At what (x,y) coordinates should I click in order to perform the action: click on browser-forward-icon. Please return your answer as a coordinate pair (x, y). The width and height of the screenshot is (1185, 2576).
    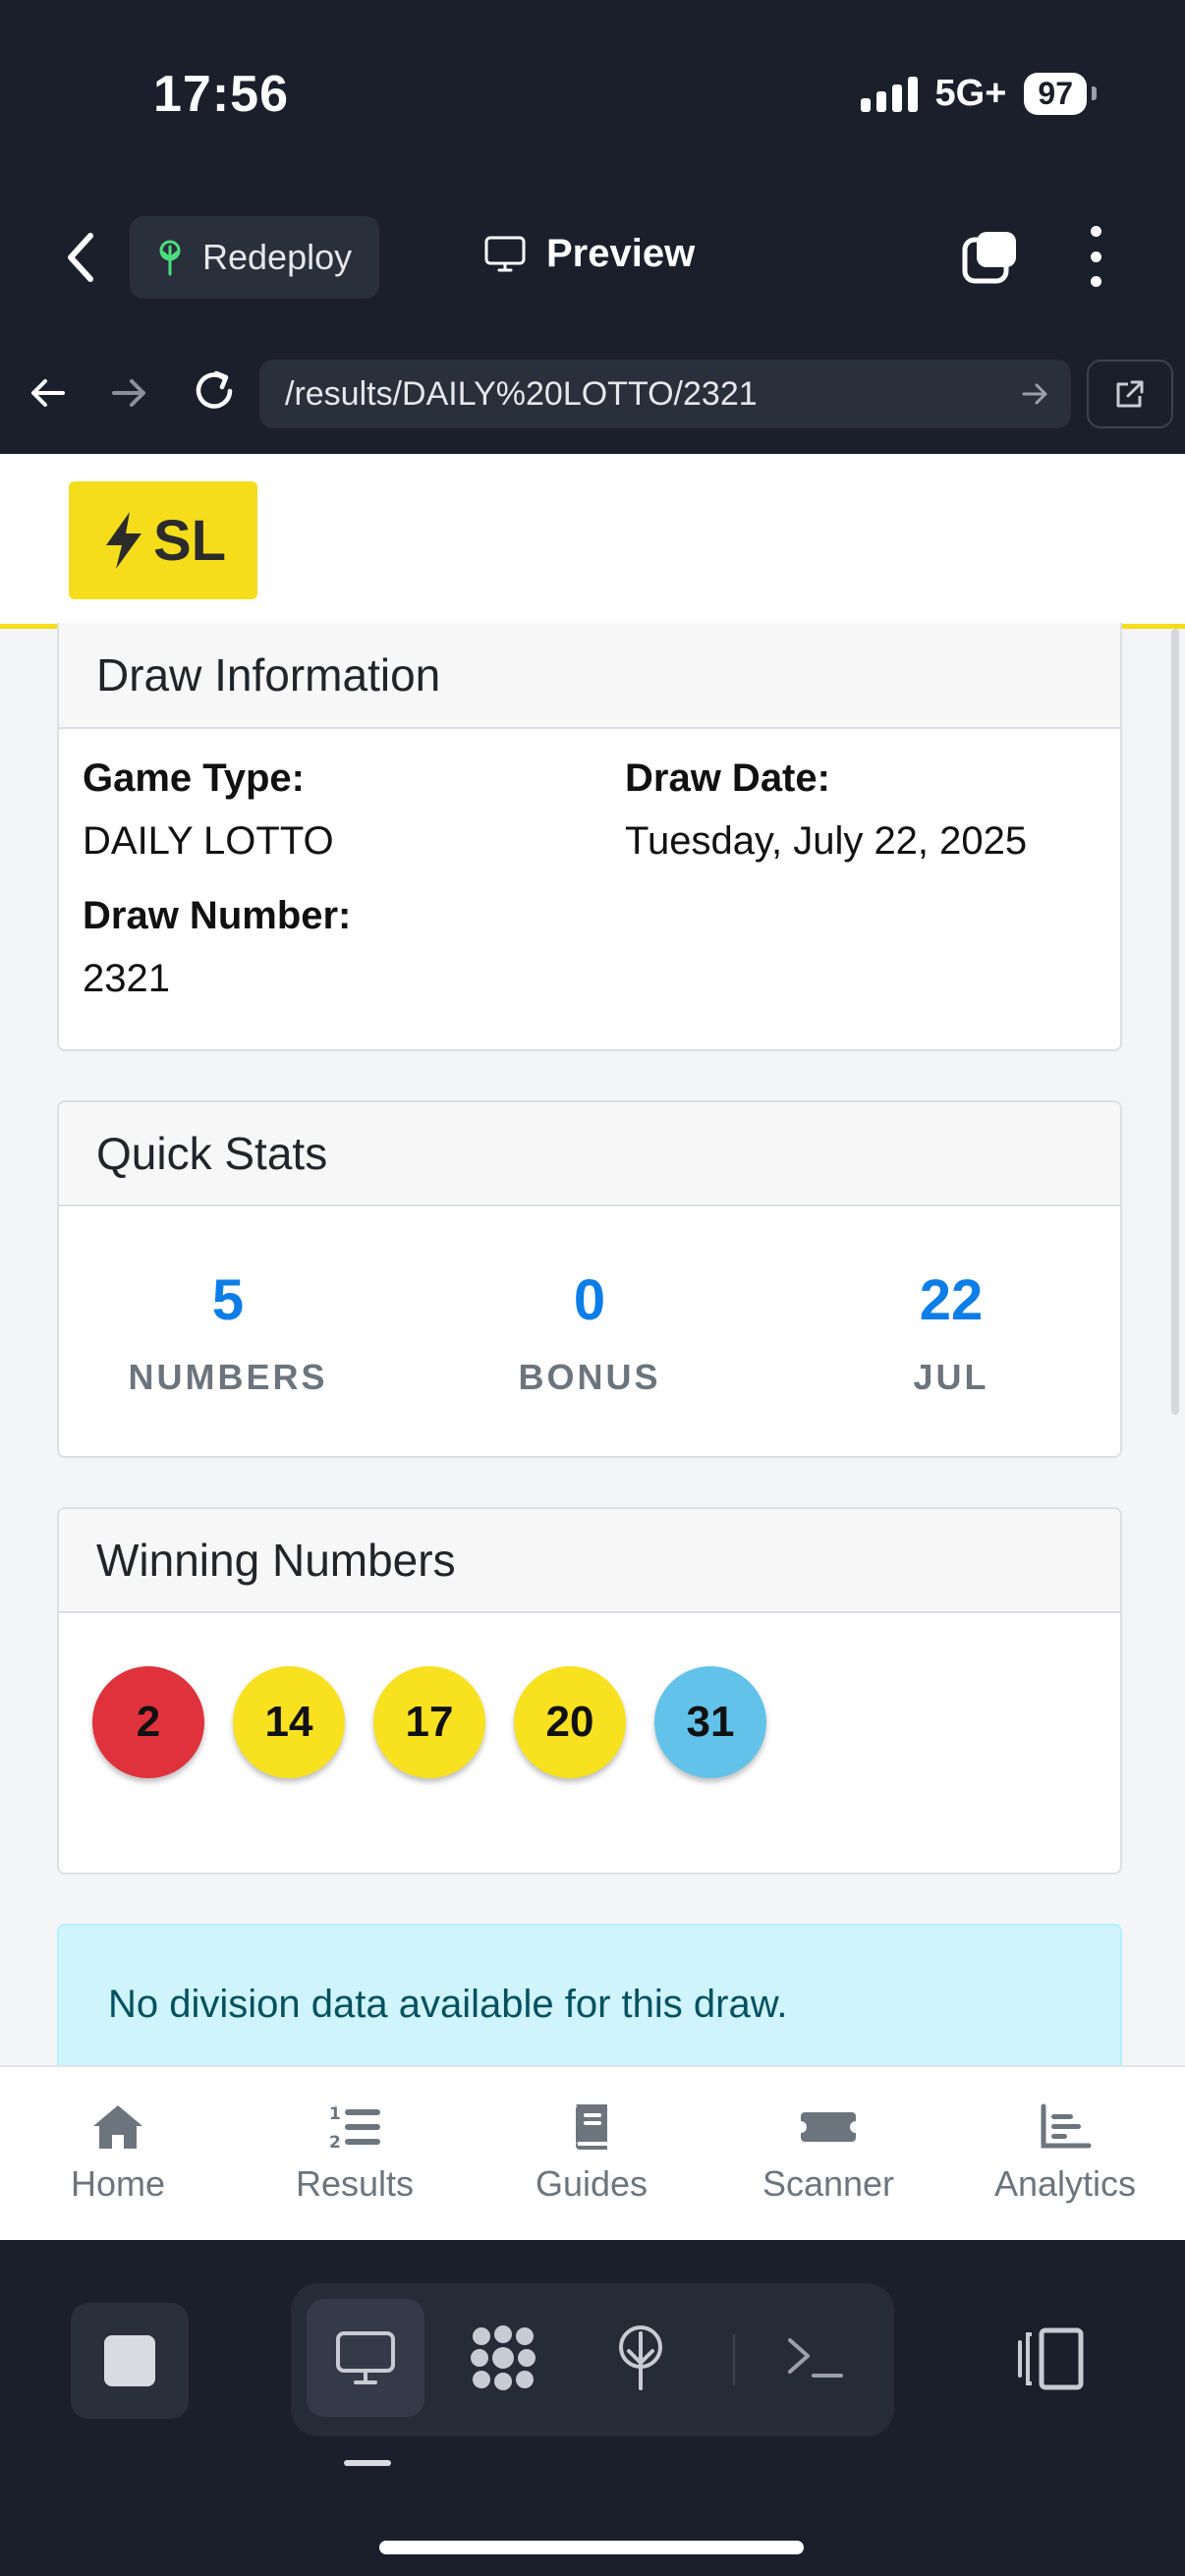
    Looking at the image, I should click on (130, 393).